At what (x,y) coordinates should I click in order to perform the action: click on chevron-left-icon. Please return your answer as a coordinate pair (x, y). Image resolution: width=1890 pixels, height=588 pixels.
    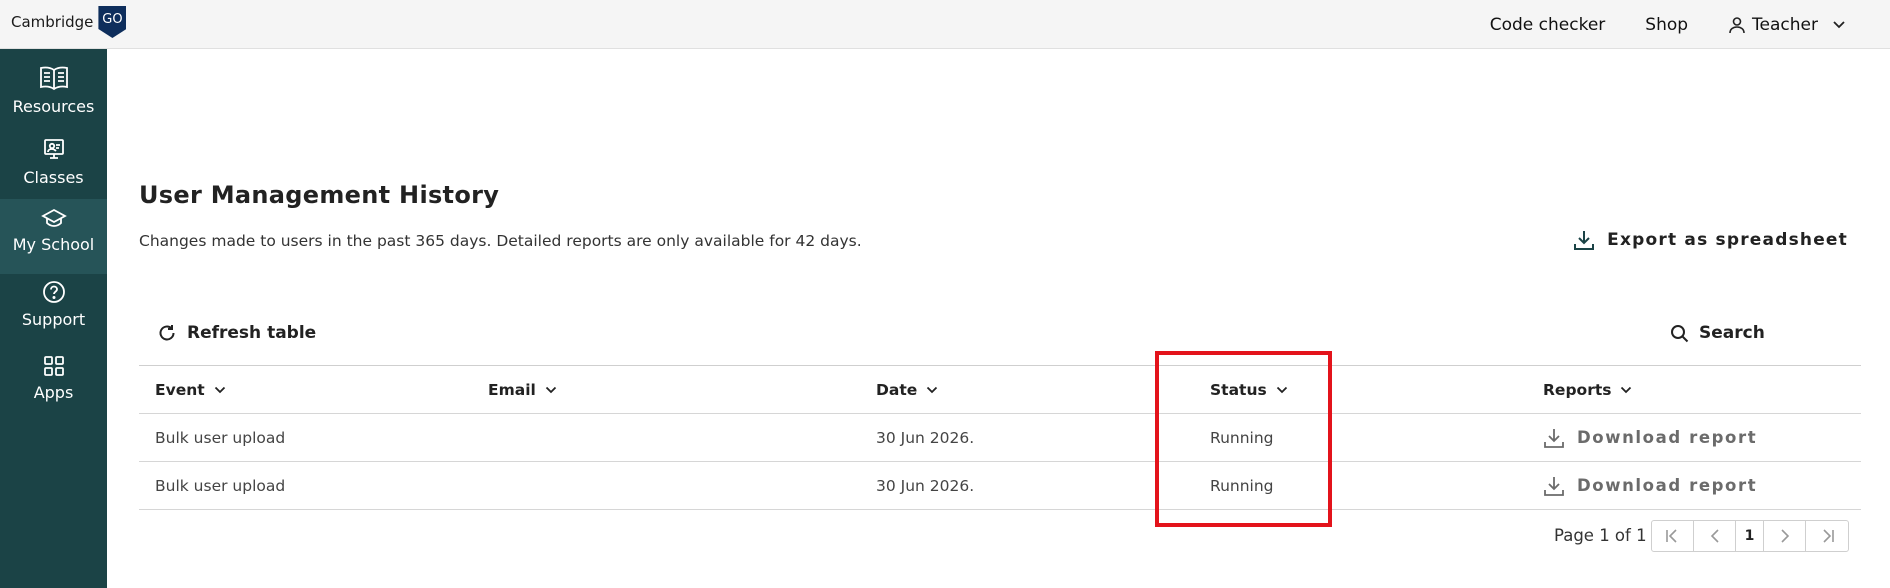
    Looking at the image, I should click on (1714, 536).